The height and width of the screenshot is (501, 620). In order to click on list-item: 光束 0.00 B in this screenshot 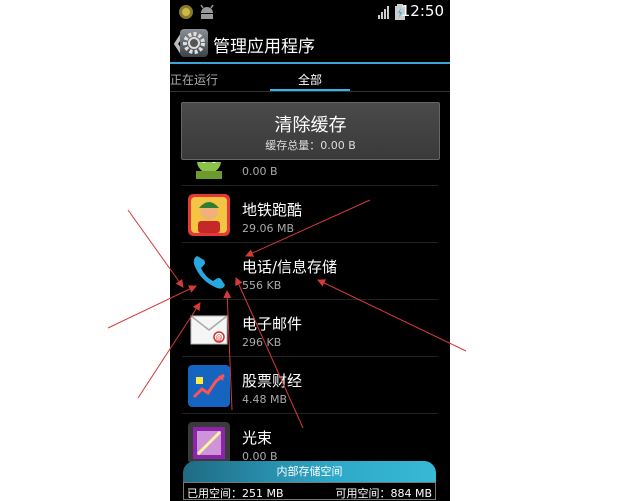, I will do `click(310, 438)`.